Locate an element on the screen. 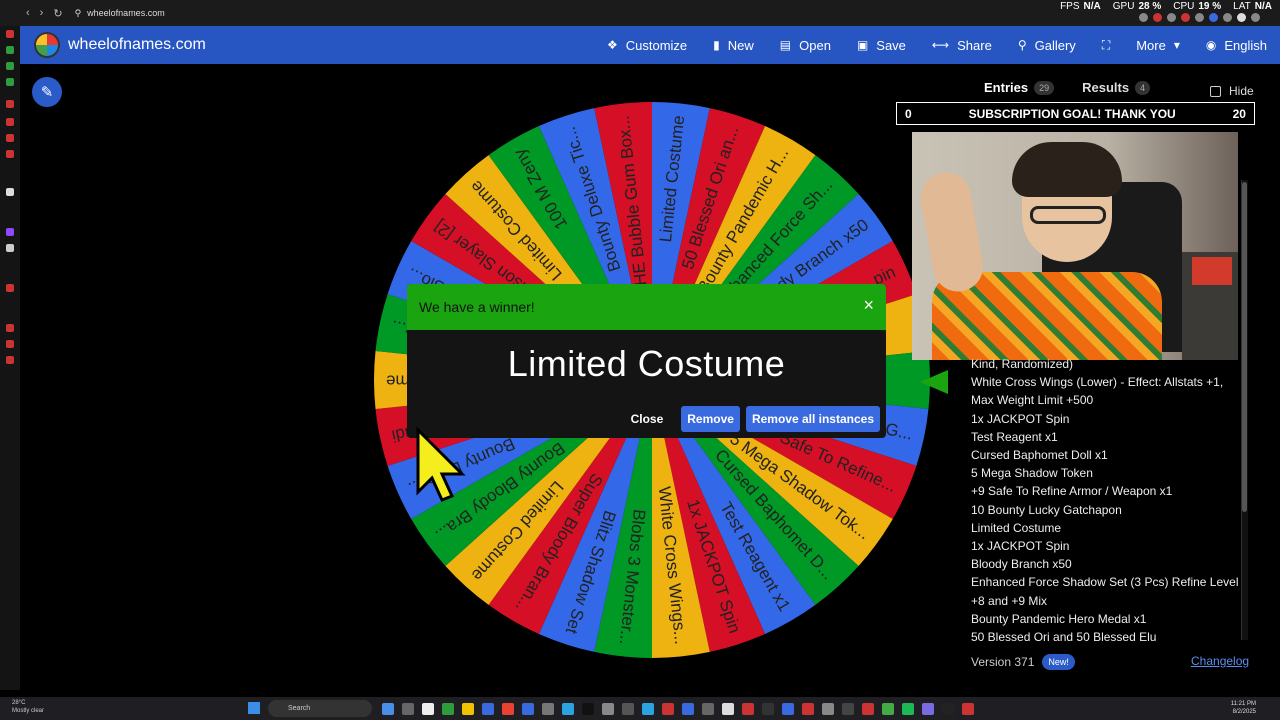 Image resolution: width=1280 pixels, height=720 pixels. profile-icon is located at coordinates (1241, 17).